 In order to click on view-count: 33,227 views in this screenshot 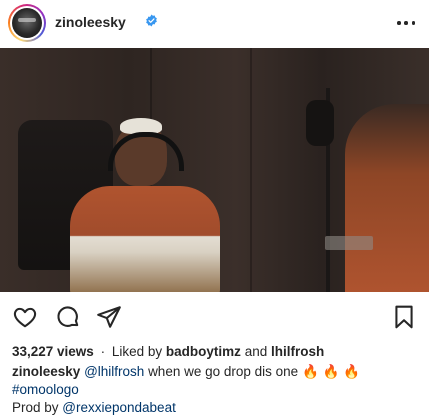, I will do `click(53, 351)`.